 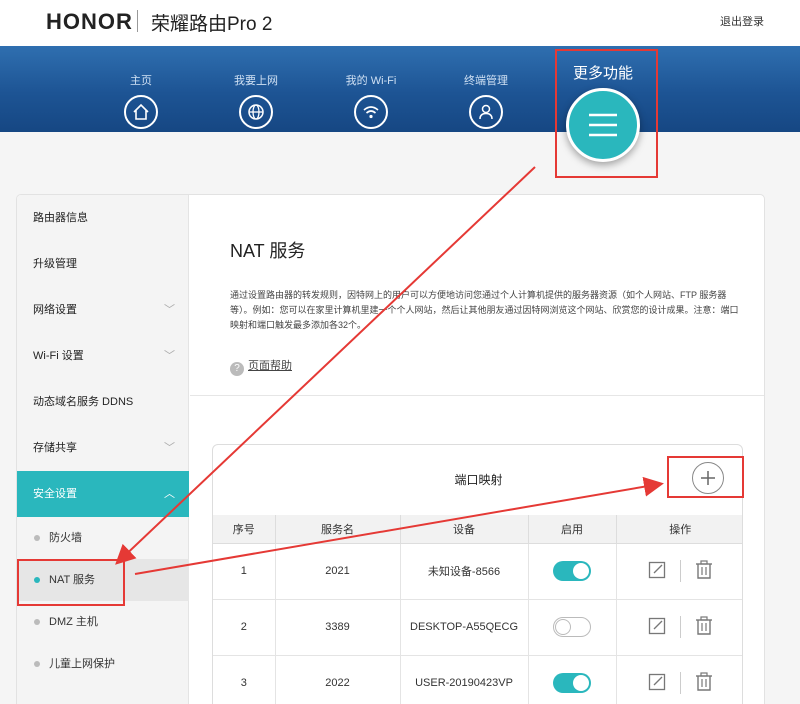 I want to click on sidebar-subitem-label: 防火墙, so click(x=65, y=538).